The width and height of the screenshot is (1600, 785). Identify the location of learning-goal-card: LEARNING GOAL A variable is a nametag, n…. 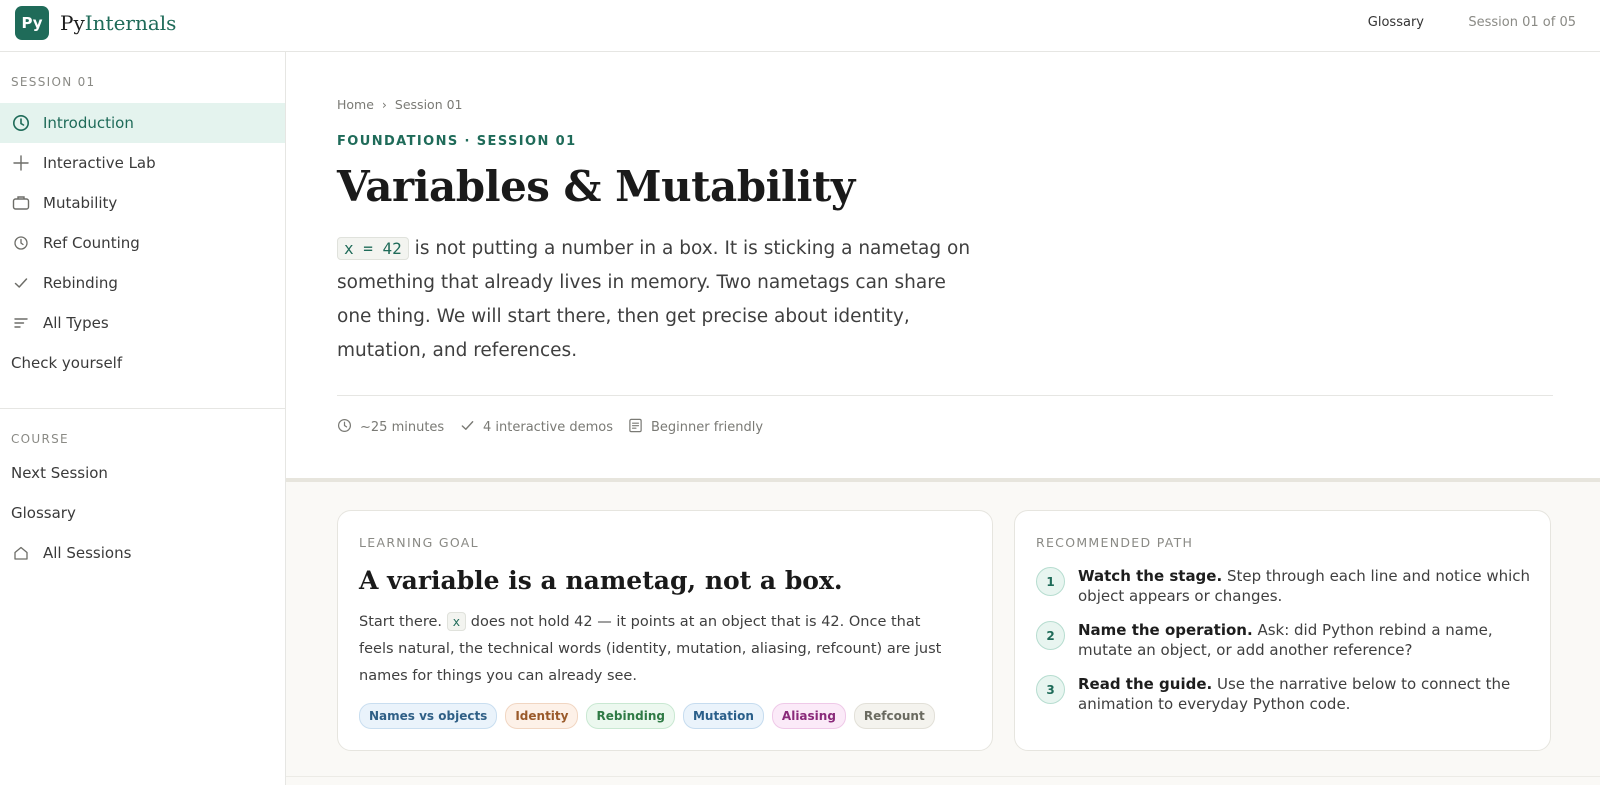
(665, 630).